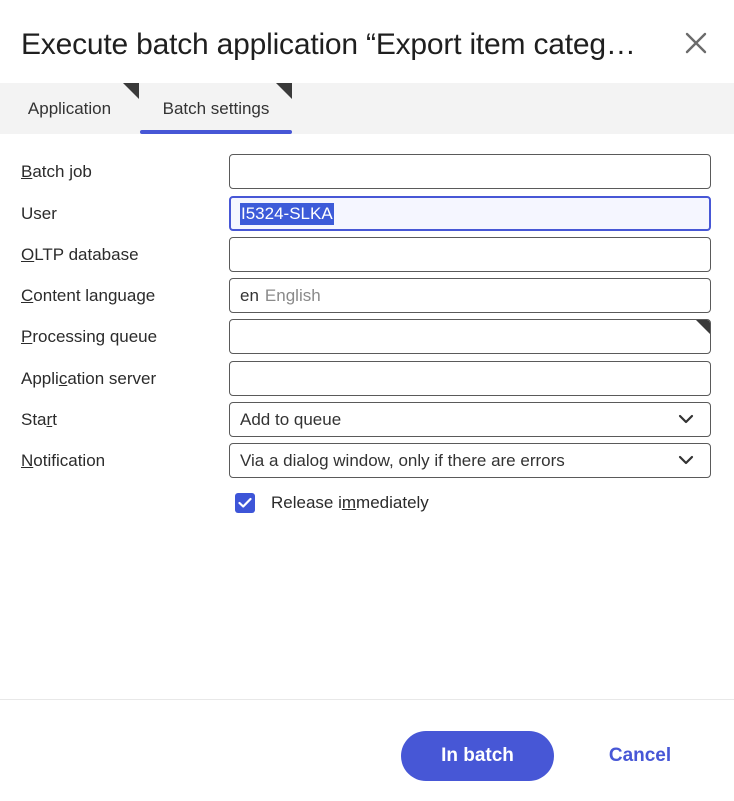  I want to click on user-label: User, so click(39, 213).